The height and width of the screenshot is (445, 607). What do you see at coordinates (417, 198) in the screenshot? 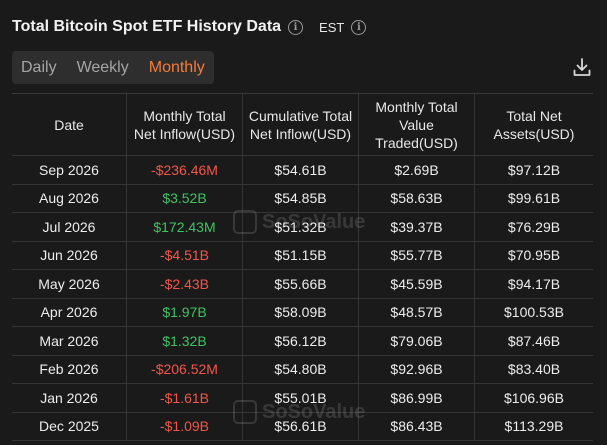
I see `cell-value-traded: $58.63B` at bounding box center [417, 198].